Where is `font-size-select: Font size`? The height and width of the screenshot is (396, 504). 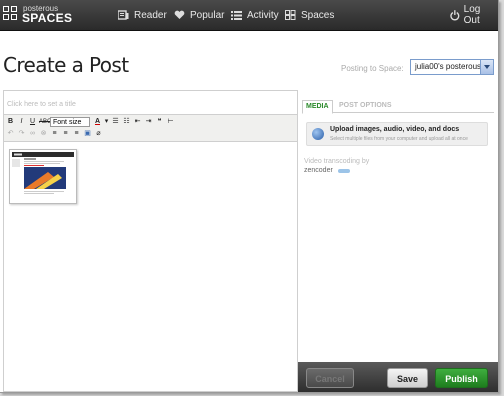
font-size-select: Font size is located at coordinates (70, 122).